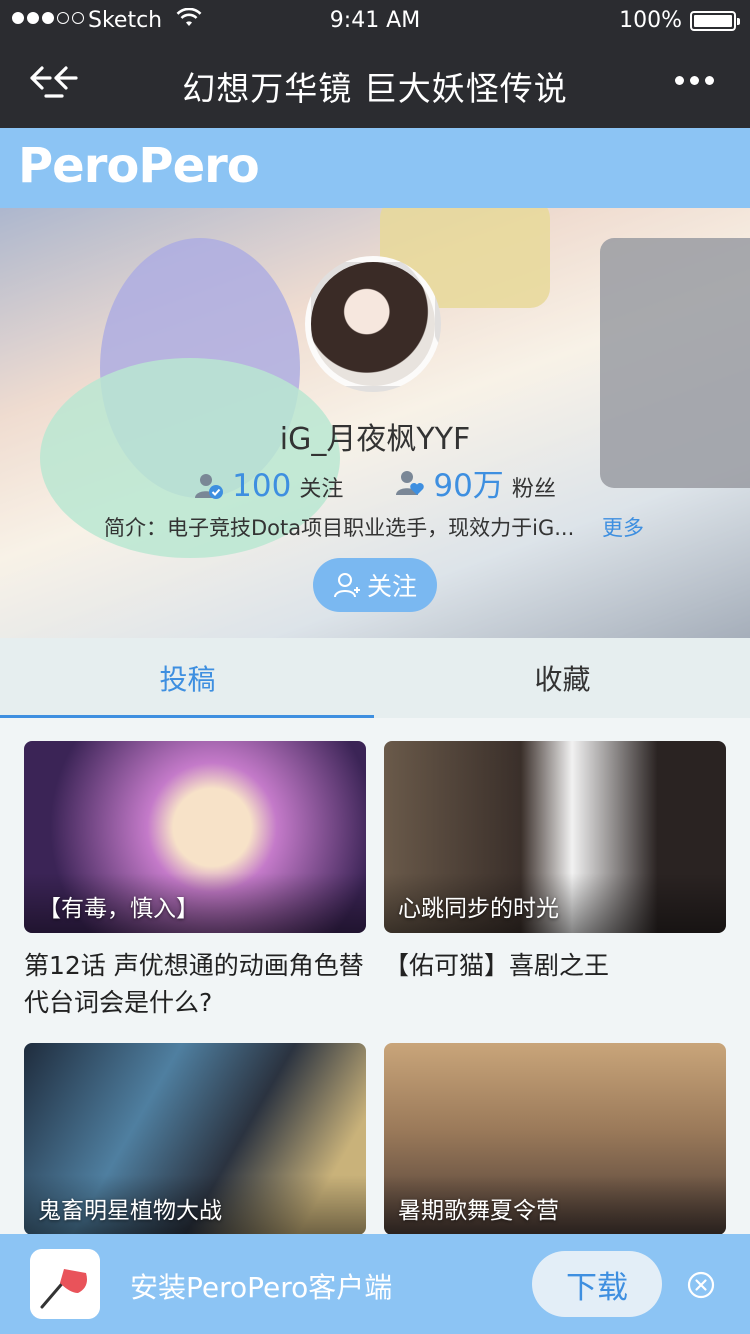 This screenshot has height=1334, width=750. What do you see at coordinates (555, 837) in the screenshot?
I see `post-thumbnail: 心跳同步的时光` at bounding box center [555, 837].